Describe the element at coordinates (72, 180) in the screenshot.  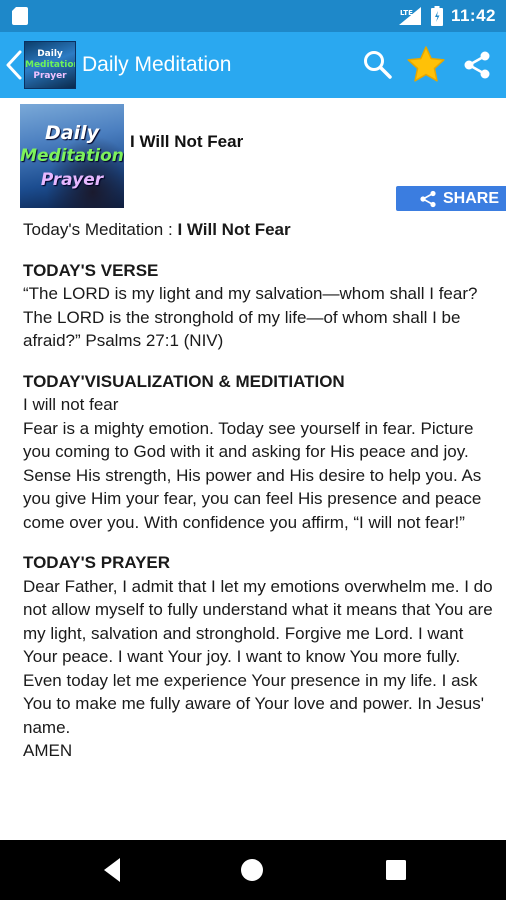
I see `thumbnail-line: Prayer` at that location.